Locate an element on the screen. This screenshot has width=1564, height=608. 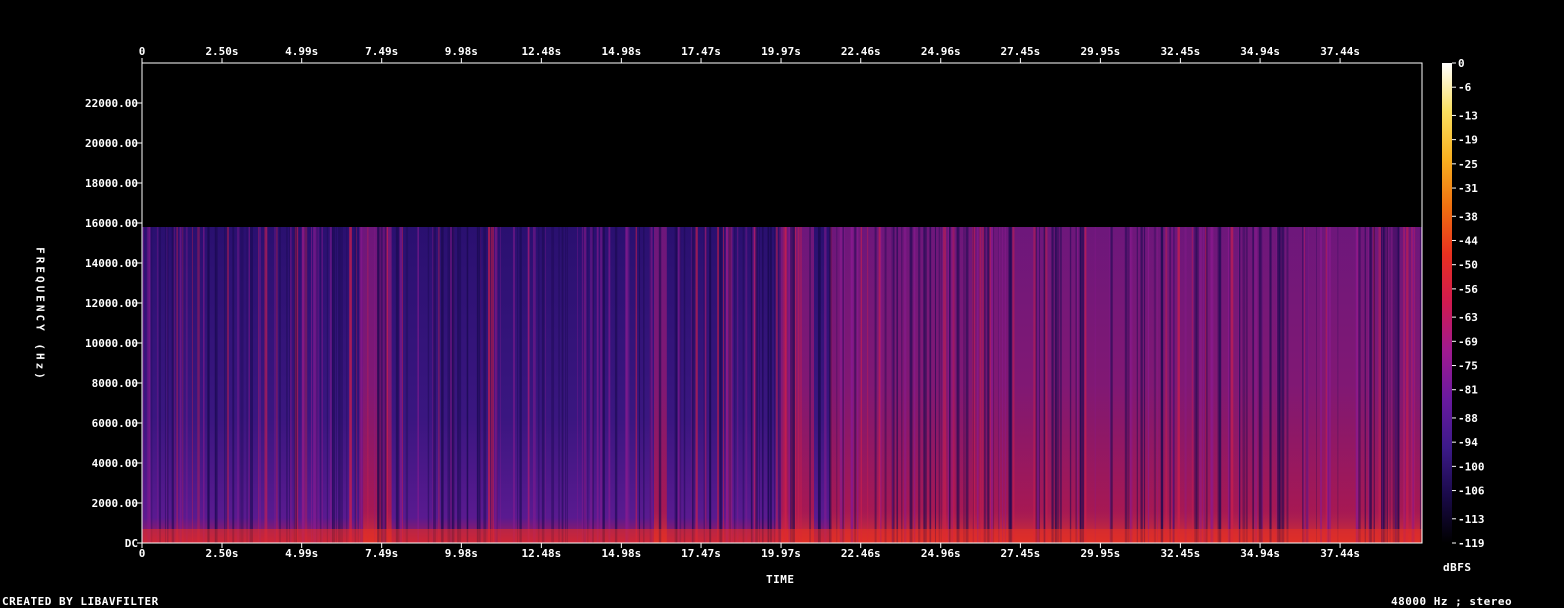
x-tick-label-bottom: 7.49s is located at coordinates (381, 553).